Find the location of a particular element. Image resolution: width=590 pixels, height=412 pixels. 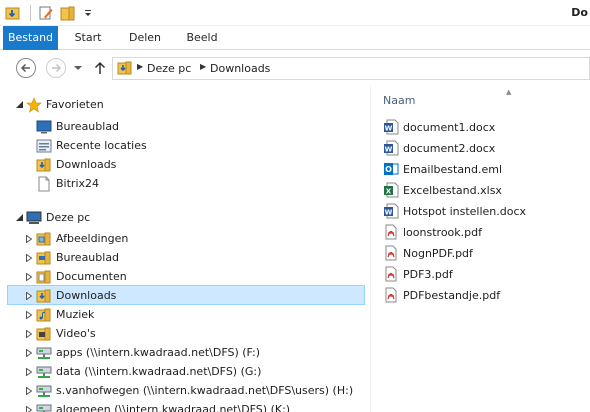

tree-label: data (\\intern.kwadraad.net\DFS) (G:) is located at coordinates (159, 371).